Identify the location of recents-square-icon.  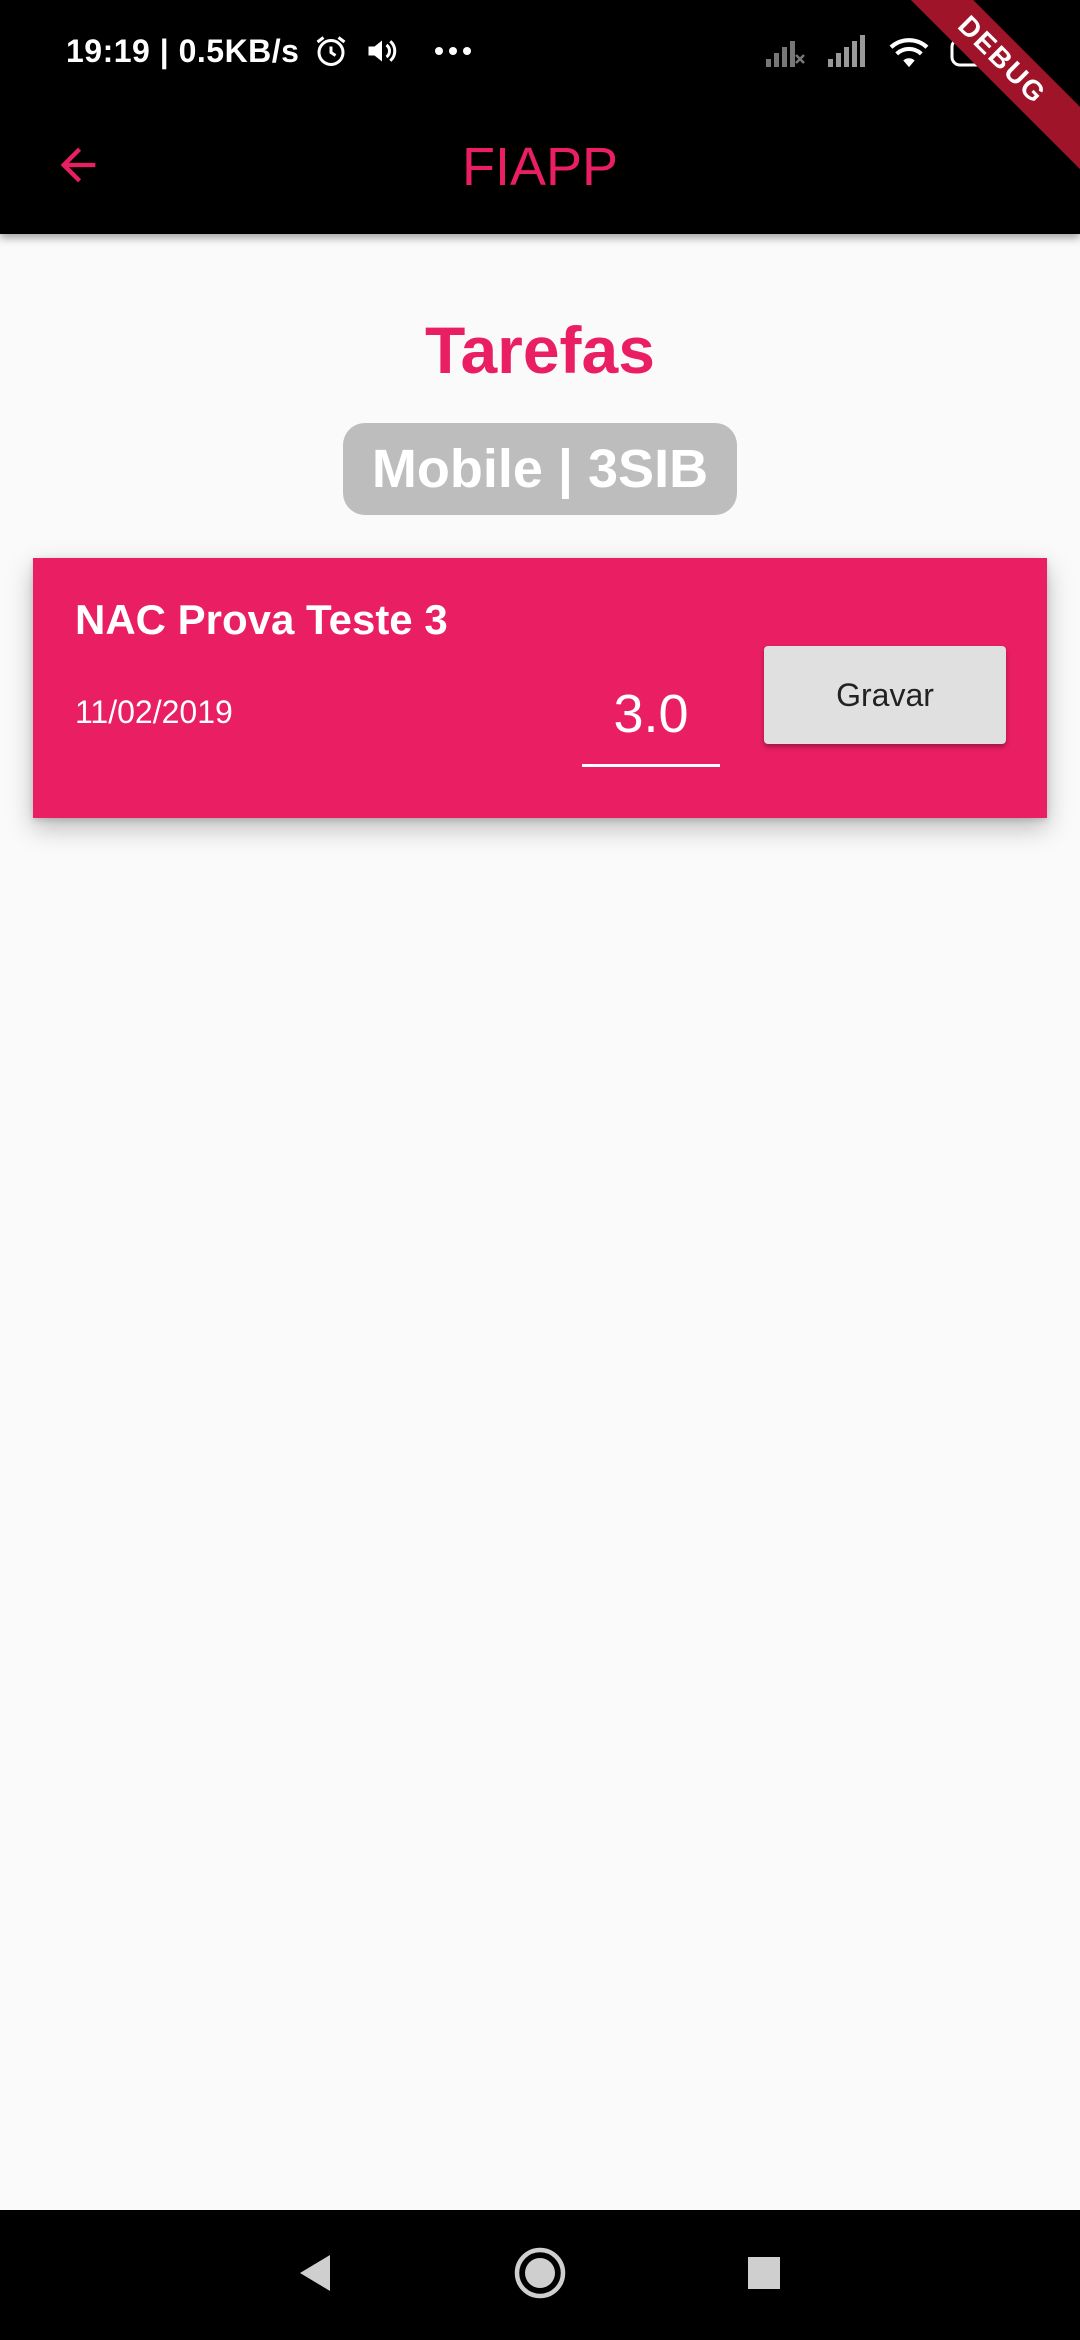
(764, 2275).